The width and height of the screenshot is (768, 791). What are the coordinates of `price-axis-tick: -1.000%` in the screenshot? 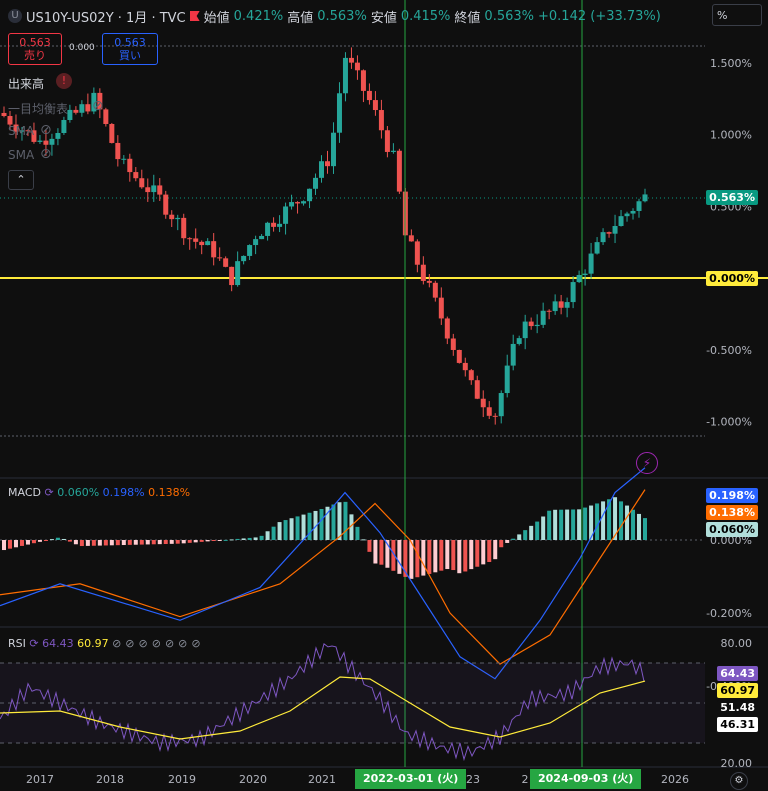 It's located at (729, 422).